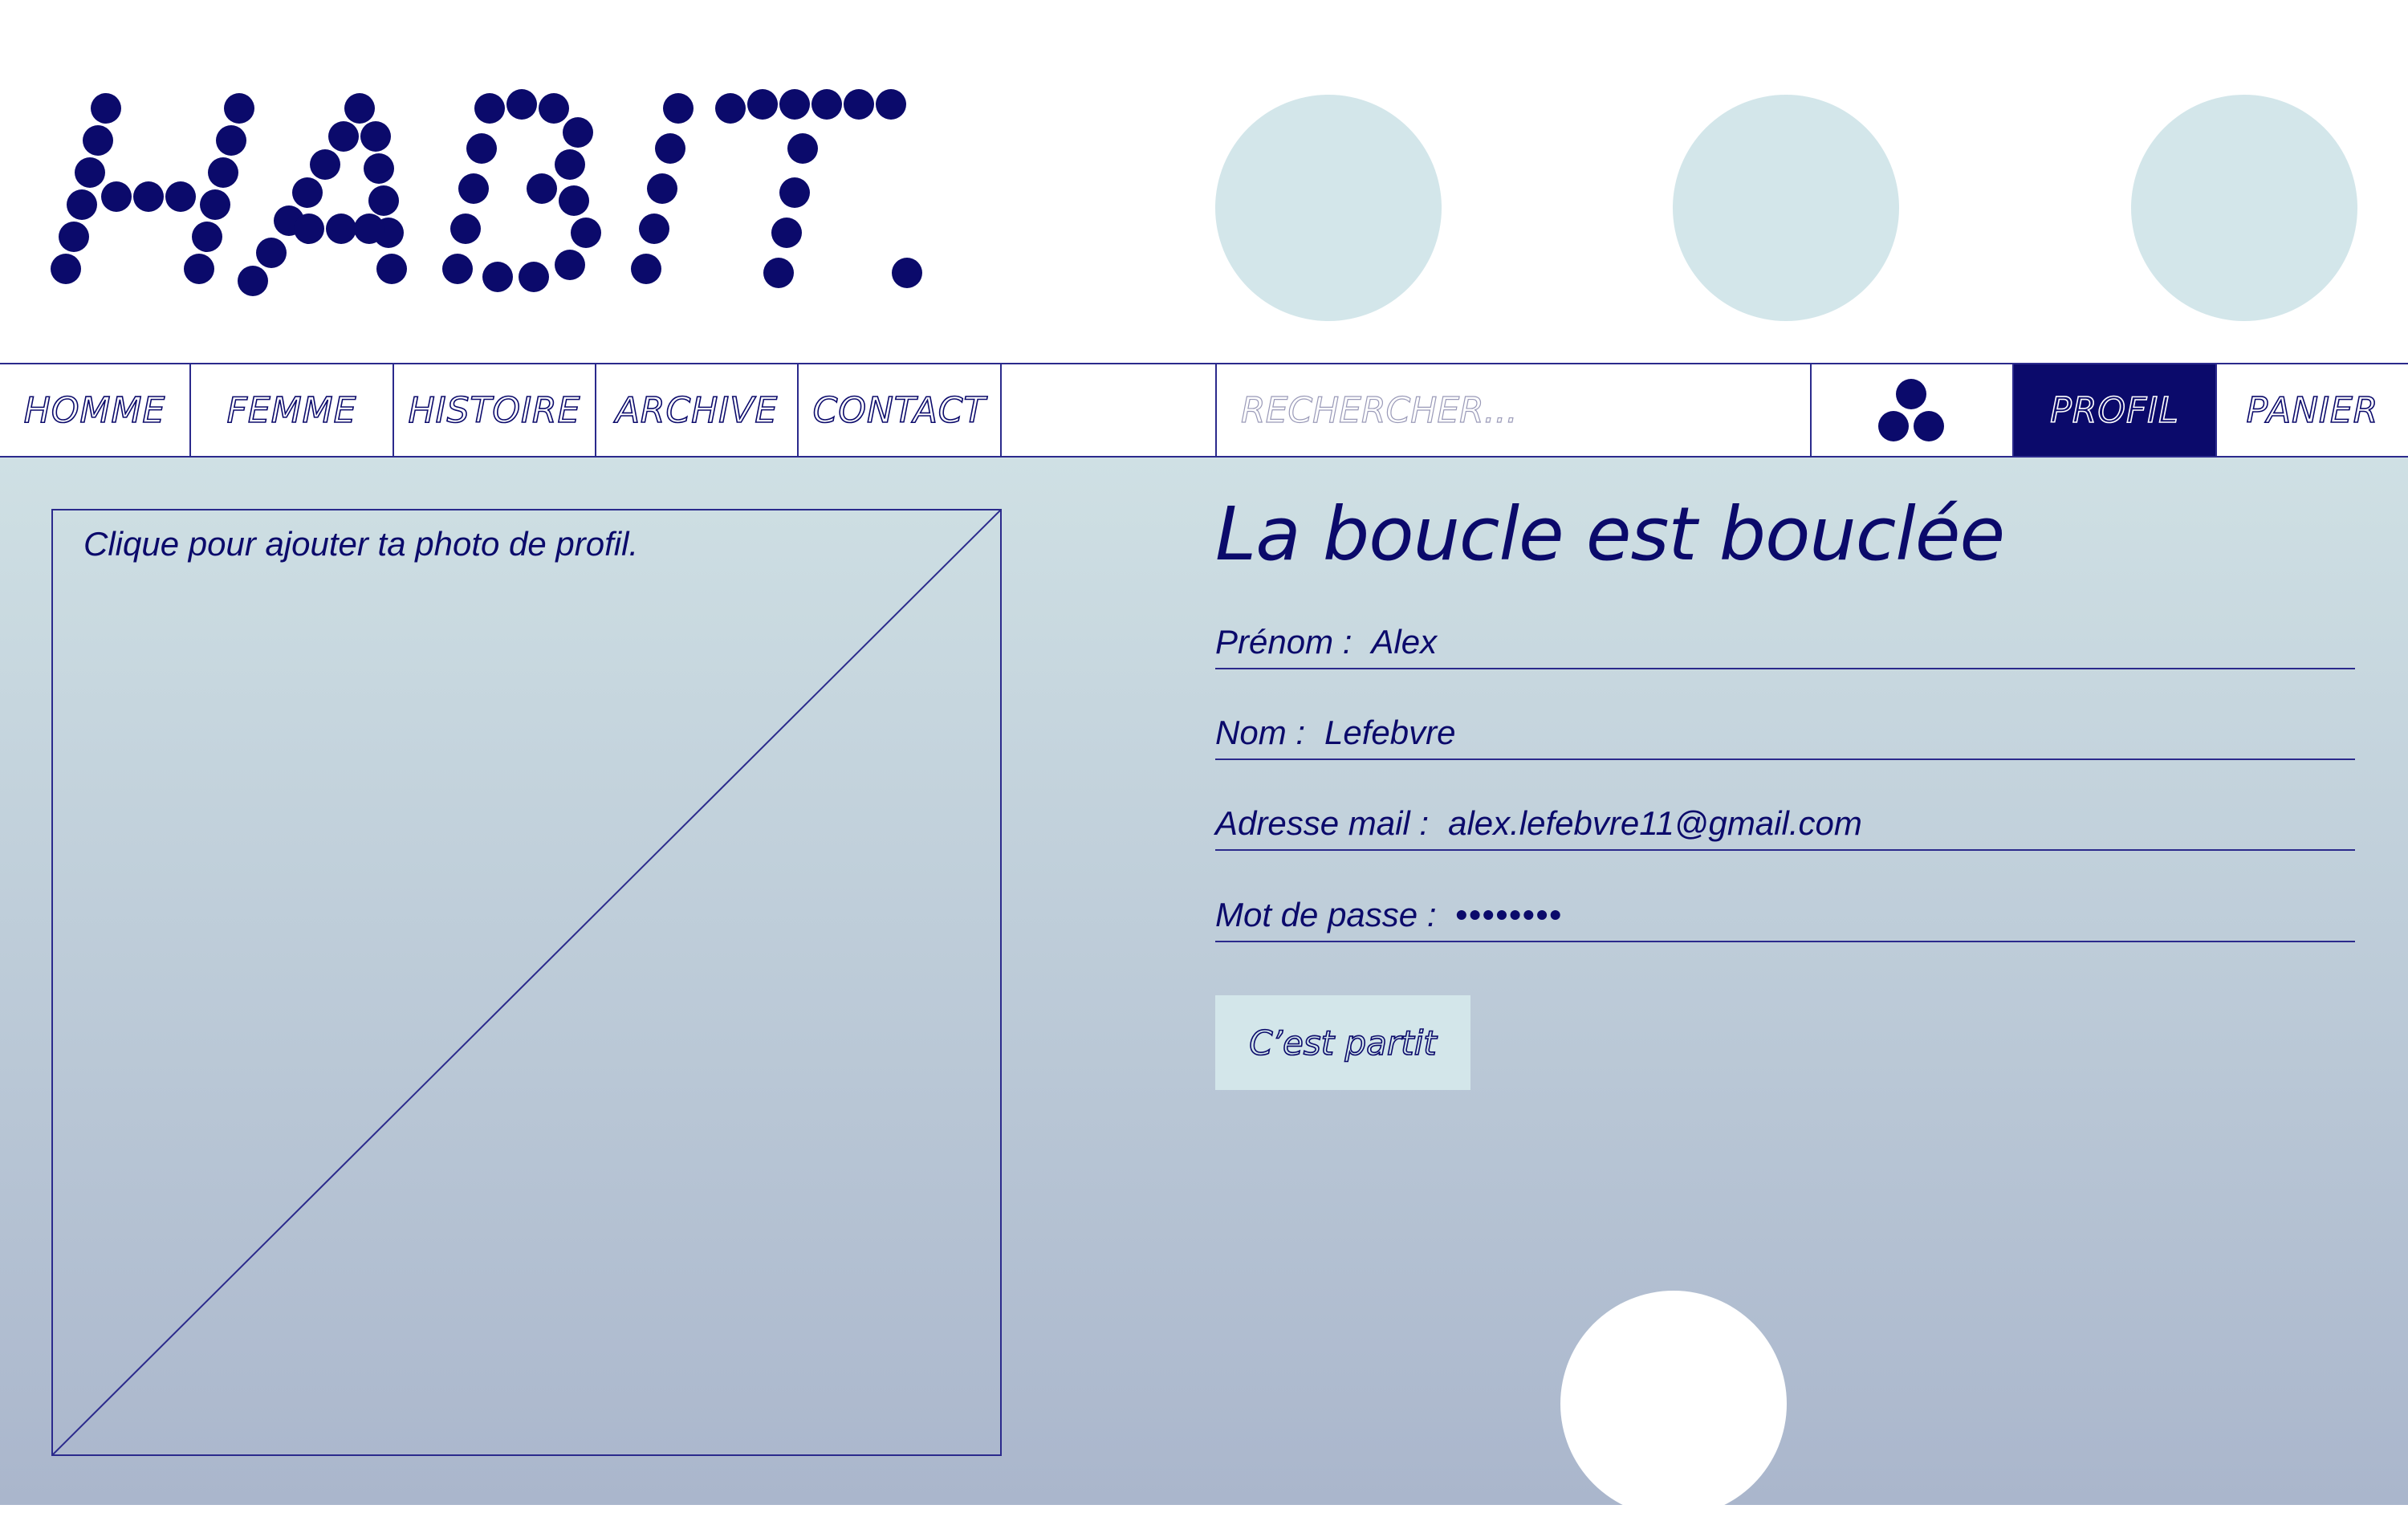  I want to click on cursor-circle, so click(1673, 1404).